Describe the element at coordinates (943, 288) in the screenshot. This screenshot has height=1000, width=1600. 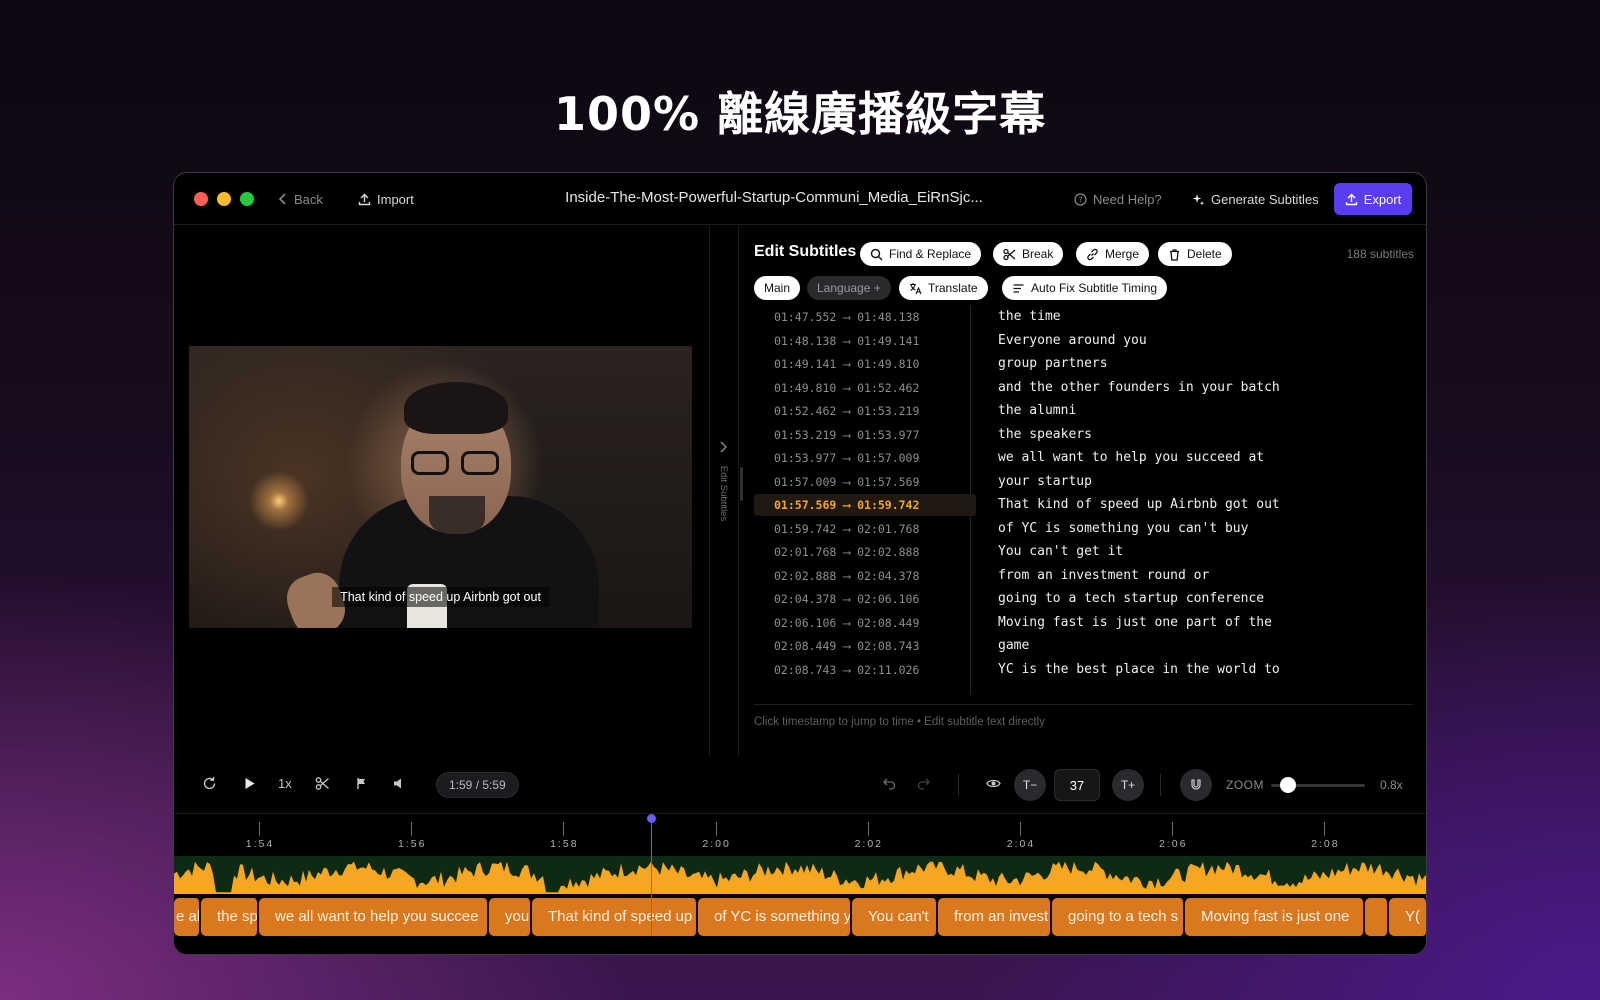
I see `translate-button: Translate` at that location.